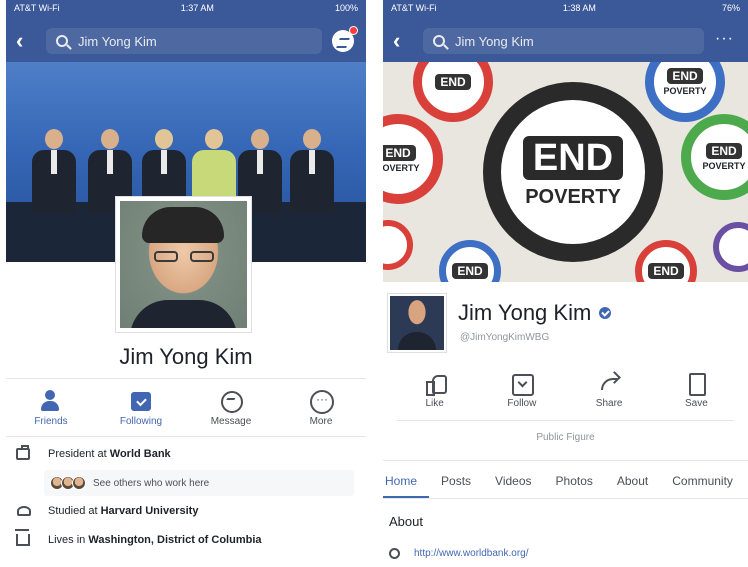 The image size is (748, 567). I want to click on add-friend-icon, so click(51, 401).